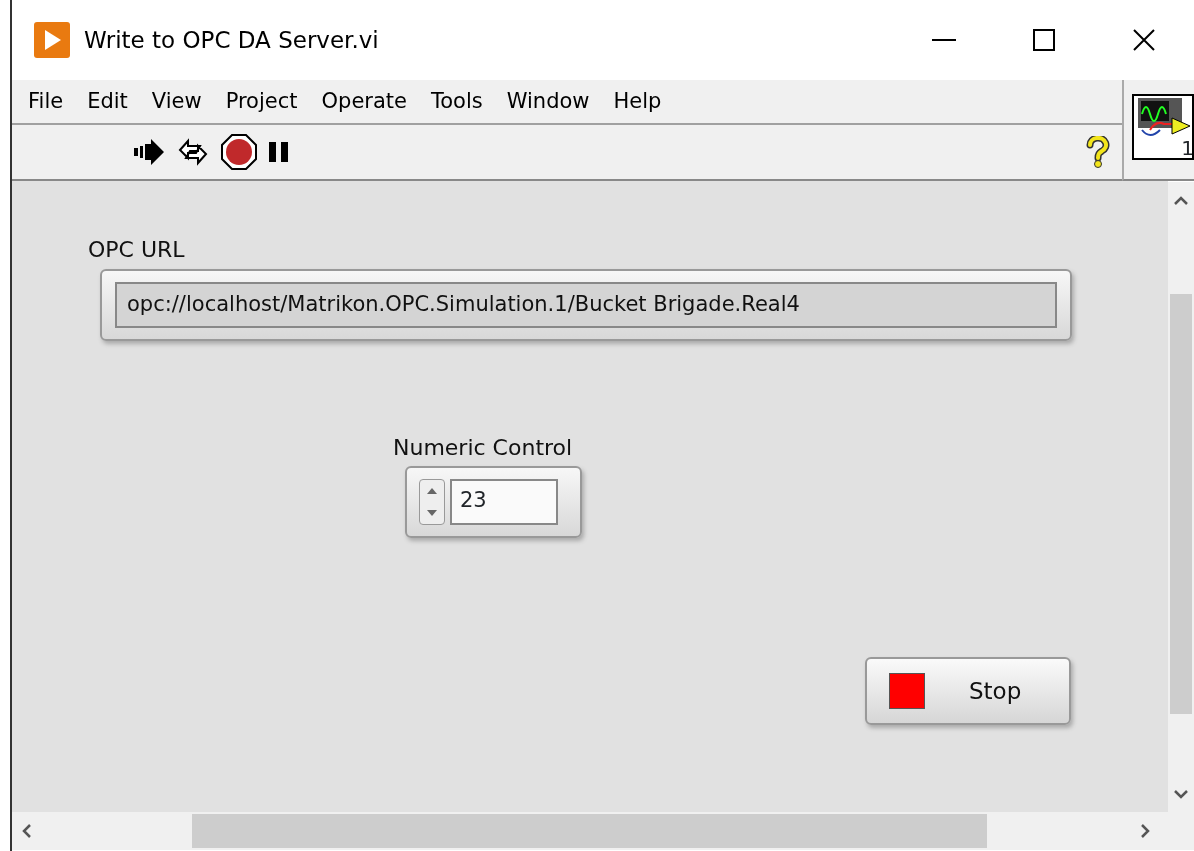 This screenshot has width=1194, height=851. What do you see at coordinates (109, 101) in the screenshot?
I see `menu-item: Edit` at bounding box center [109, 101].